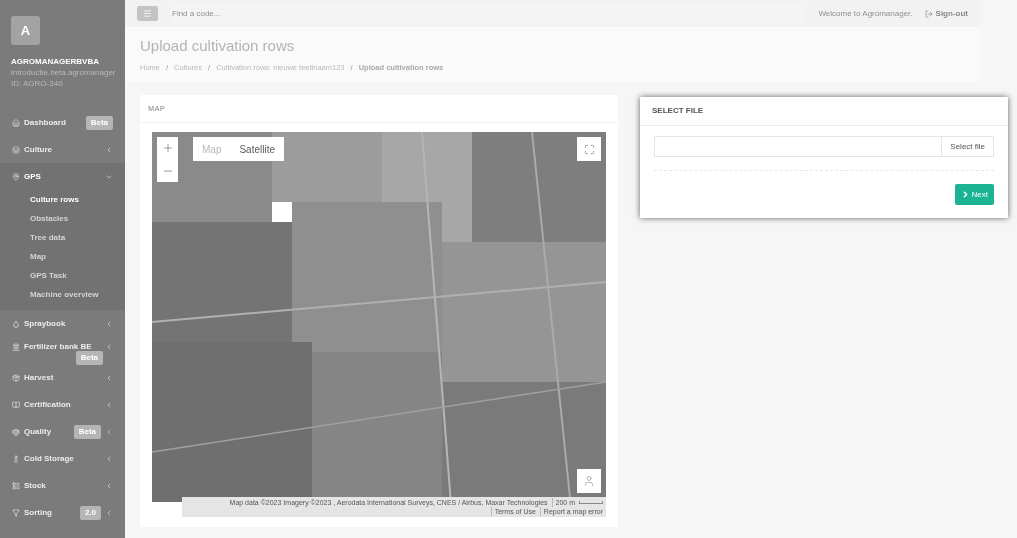  Describe the element at coordinates (62, 431) in the screenshot. I see `nav-item: Quality Beta` at that location.